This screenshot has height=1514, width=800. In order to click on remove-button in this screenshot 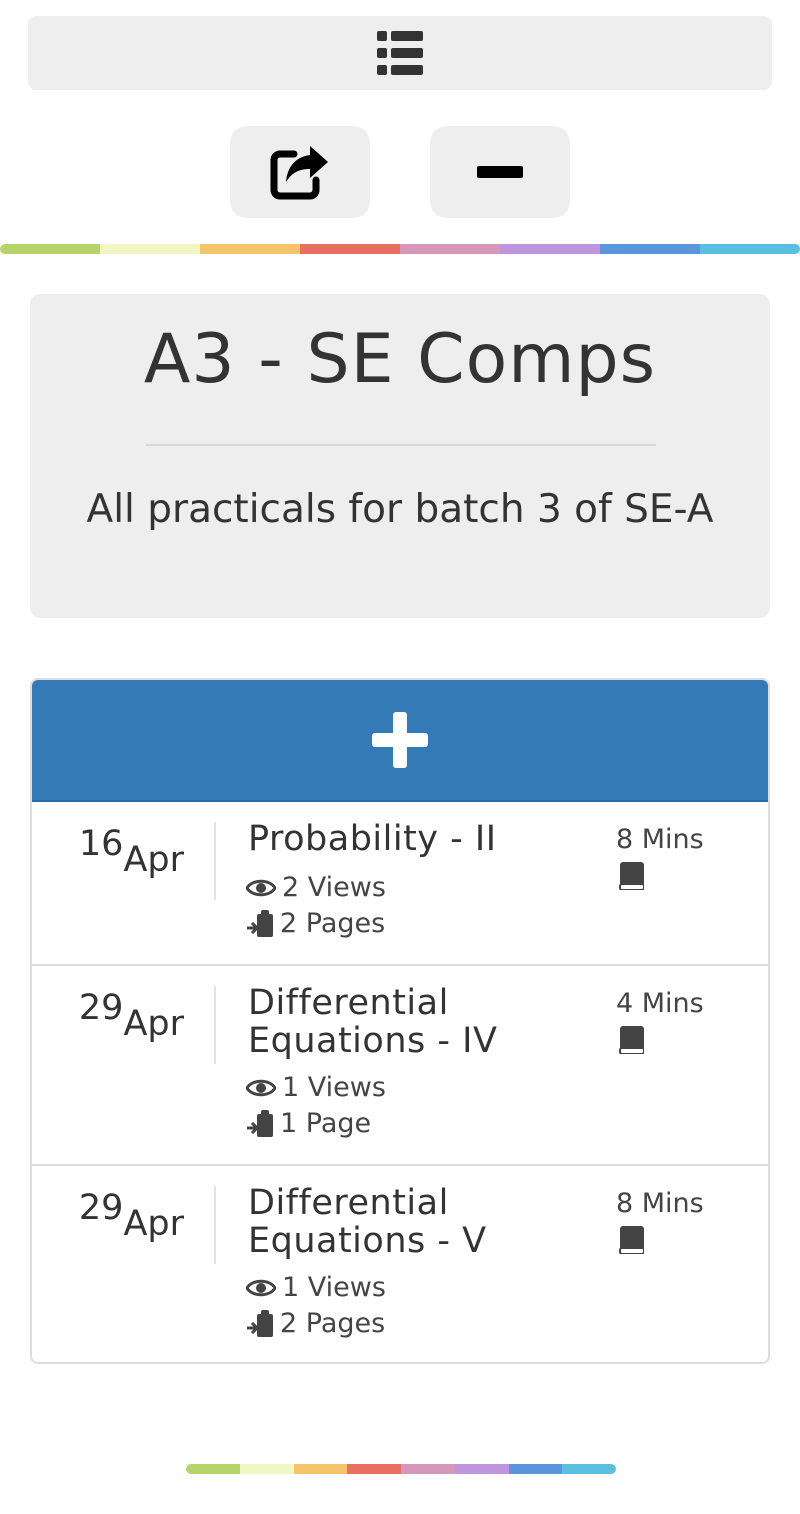, I will do `click(500, 172)`.